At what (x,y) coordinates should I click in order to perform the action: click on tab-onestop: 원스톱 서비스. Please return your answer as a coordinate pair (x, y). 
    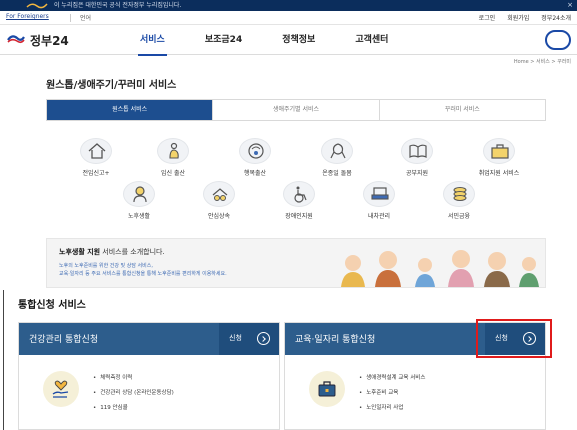
    Looking at the image, I should click on (130, 110).